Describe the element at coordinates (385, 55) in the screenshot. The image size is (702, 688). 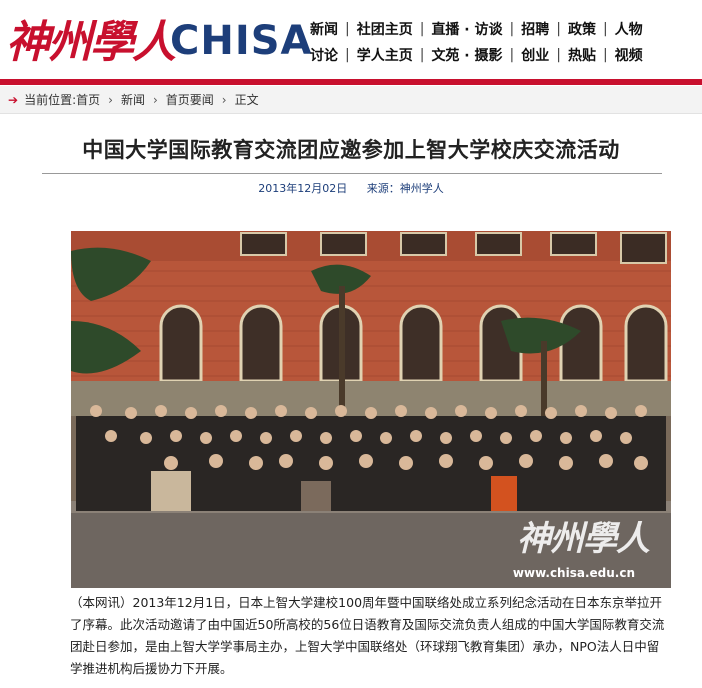
I see `nav-link: 学人主页` at that location.